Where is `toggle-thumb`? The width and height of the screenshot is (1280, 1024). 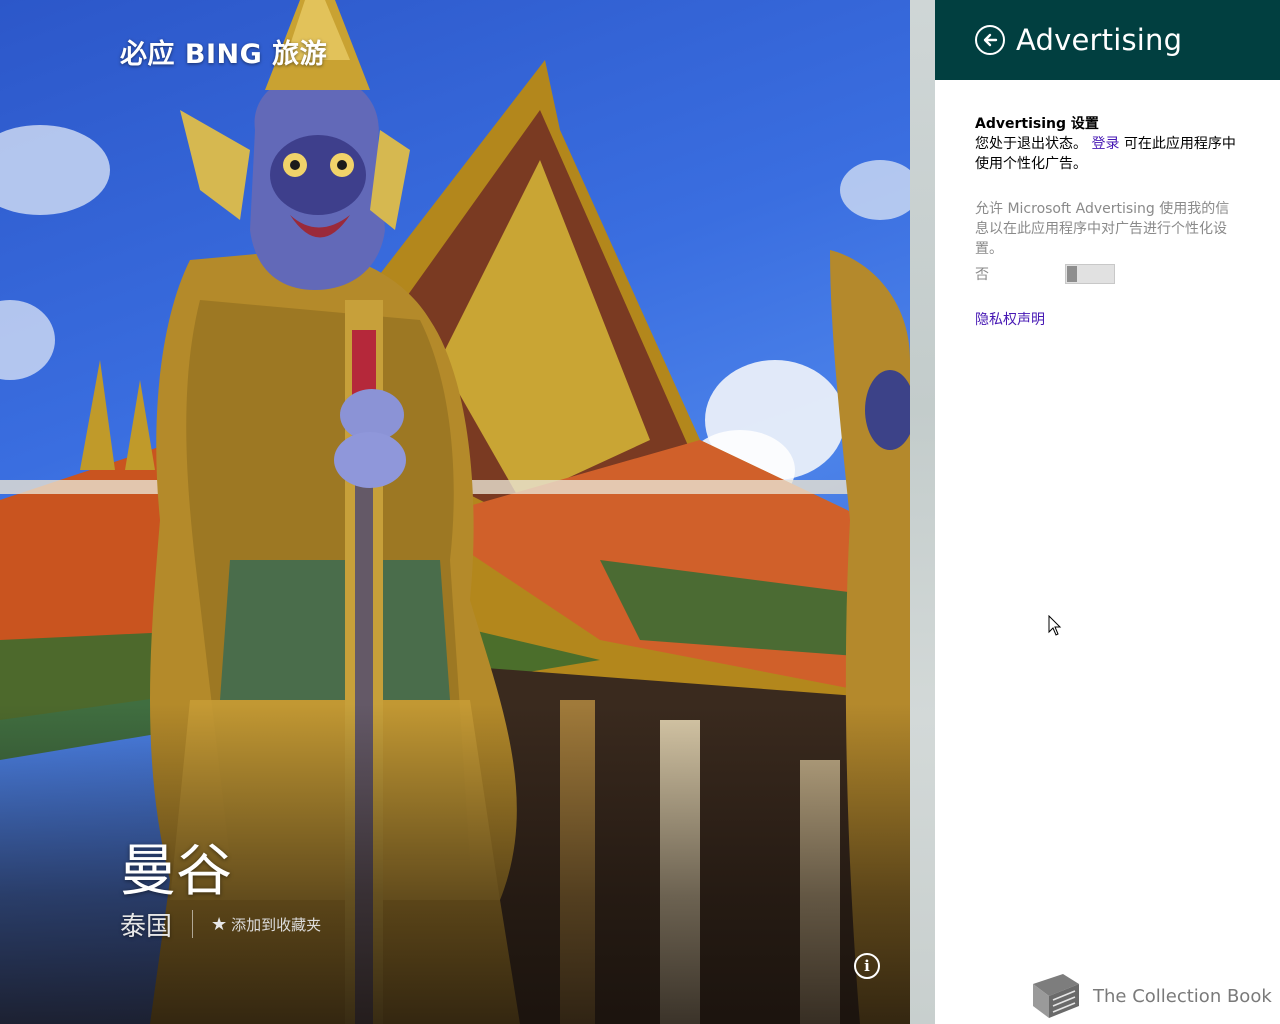
toggle-thumb is located at coordinates (1072, 274).